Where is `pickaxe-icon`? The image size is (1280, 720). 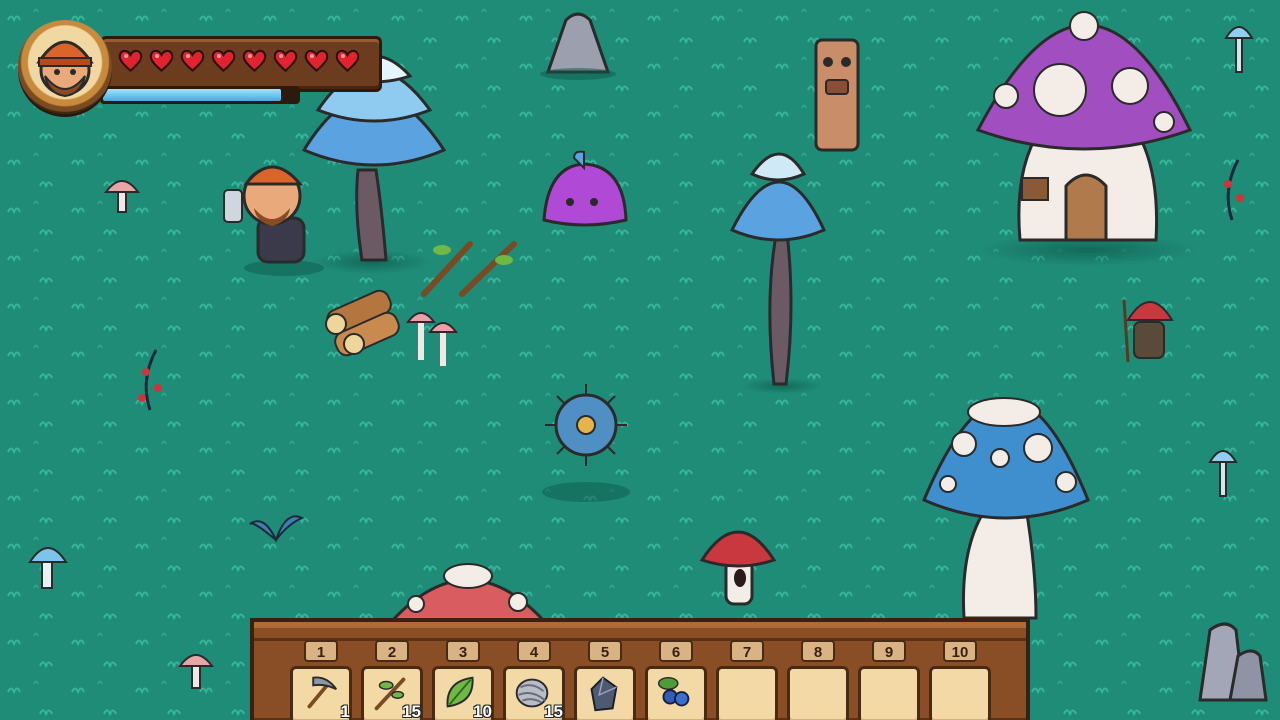
pickaxe-icon is located at coordinates (322, 692).